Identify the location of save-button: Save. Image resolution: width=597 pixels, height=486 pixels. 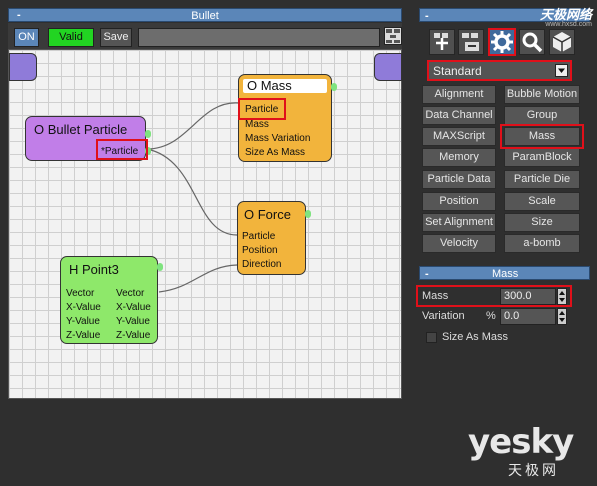
(116, 37).